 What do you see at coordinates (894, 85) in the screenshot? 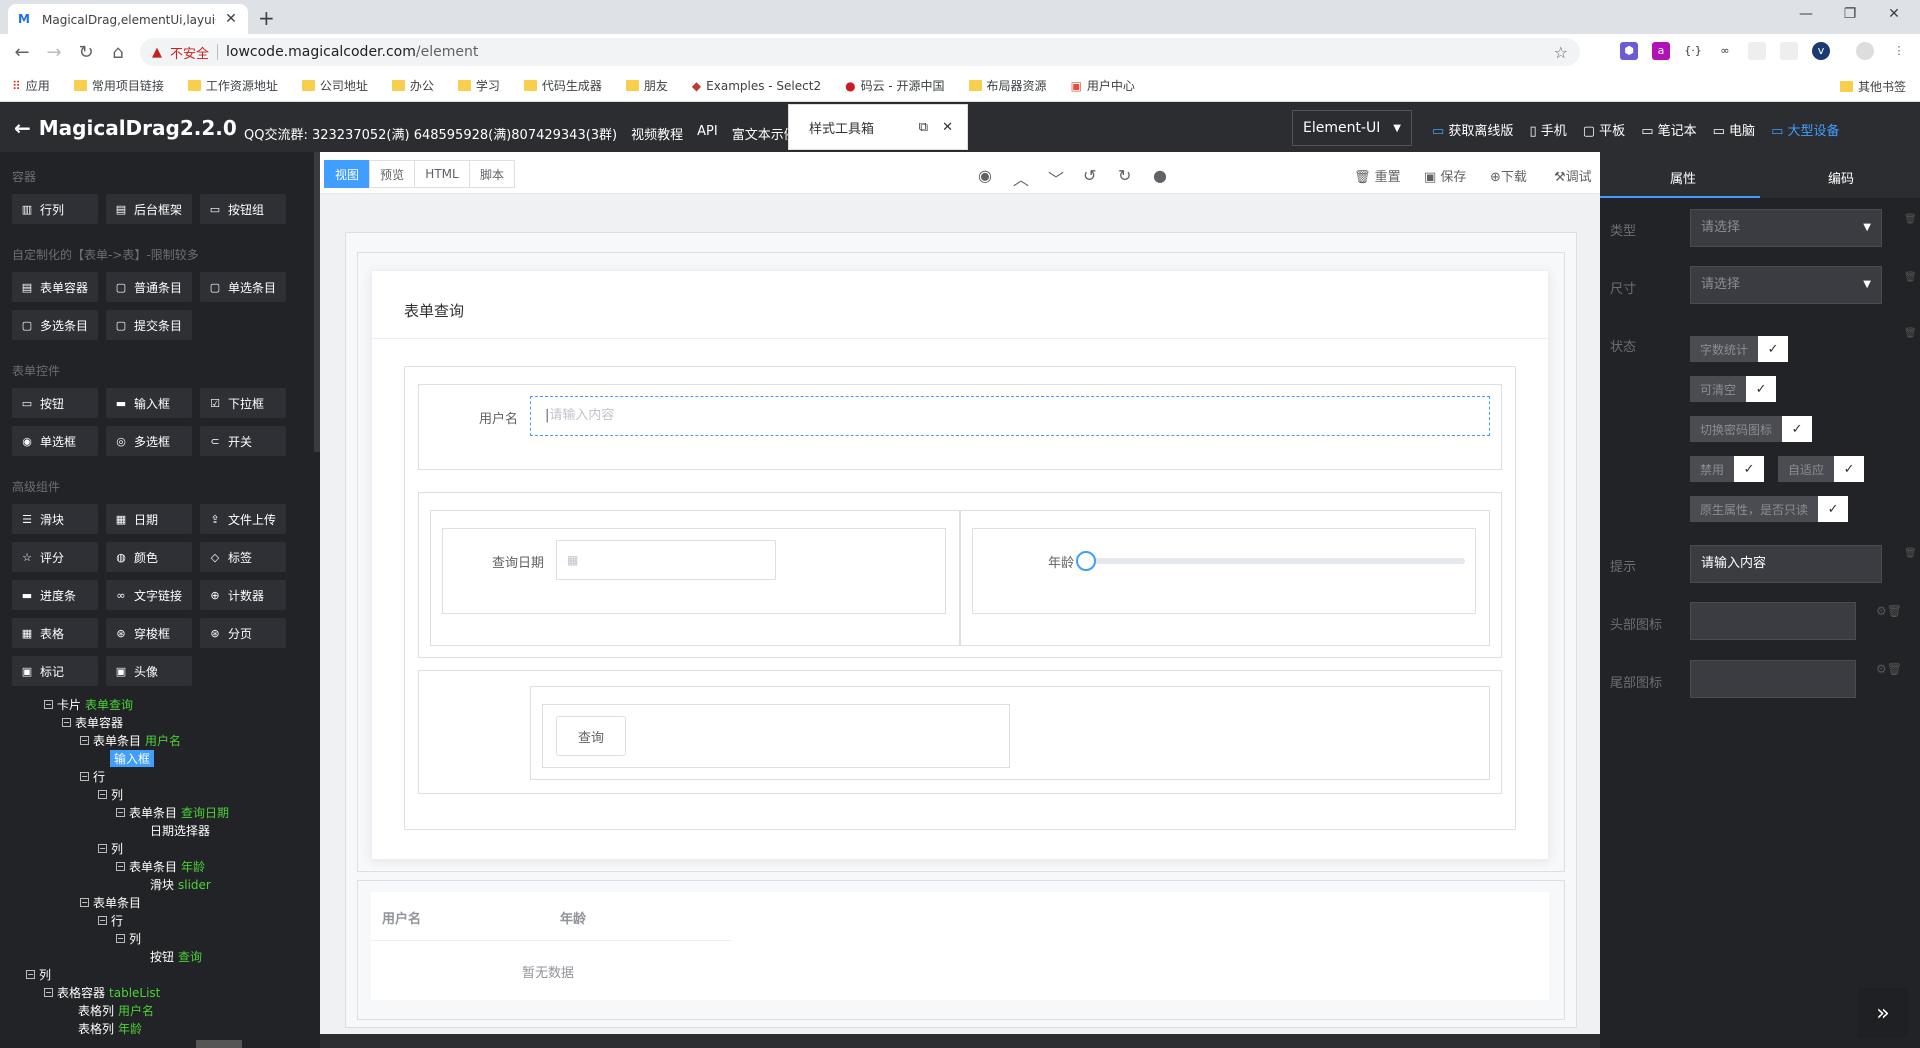
I see `bookmark-gitee: ● 码云 - 开源中国` at bounding box center [894, 85].